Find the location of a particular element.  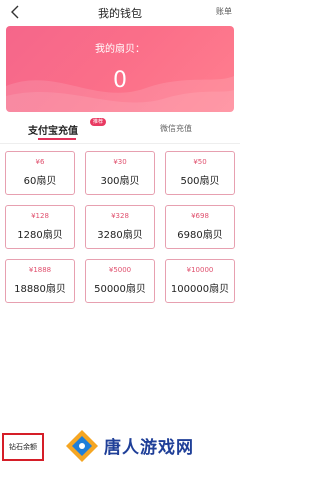

option-price: ¥6 is located at coordinates (40, 162).